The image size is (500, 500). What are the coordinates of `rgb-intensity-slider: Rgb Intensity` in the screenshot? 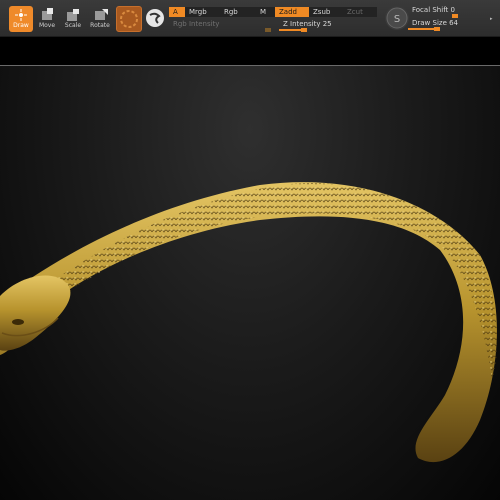 It's located at (222, 26).